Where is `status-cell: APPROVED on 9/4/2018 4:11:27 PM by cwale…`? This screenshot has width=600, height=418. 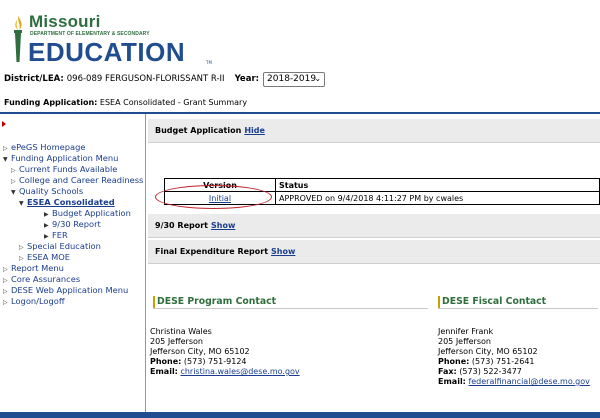
status-cell: APPROVED on 9/4/2018 4:11:27 PM by cwale… is located at coordinates (437, 198).